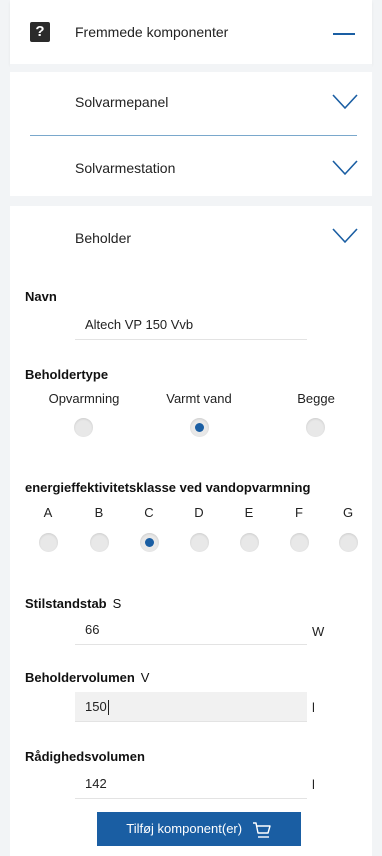 Image resolution: width=382 pixels, height=856 pixels. What do you see at coordinates (66, 603) in the screenshot?
I see `stilstandstab-label-text: Stilstandstab` at bounding box center [66, 603].